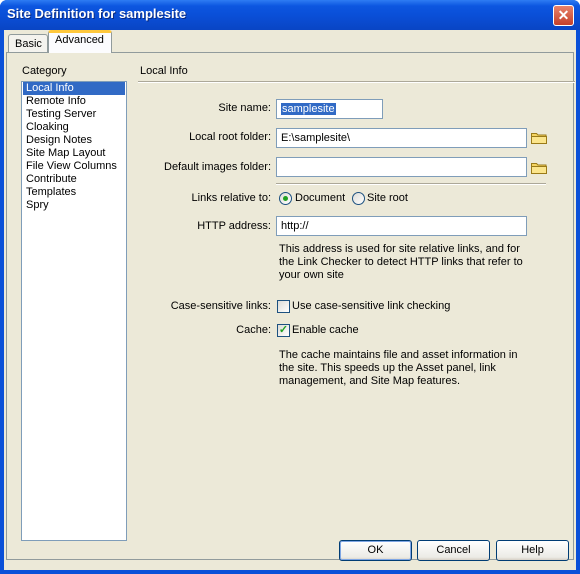 This screenshot has height=574, width=580. I want to click on category-item-design-notes: Design Notes, so click(74, 140).